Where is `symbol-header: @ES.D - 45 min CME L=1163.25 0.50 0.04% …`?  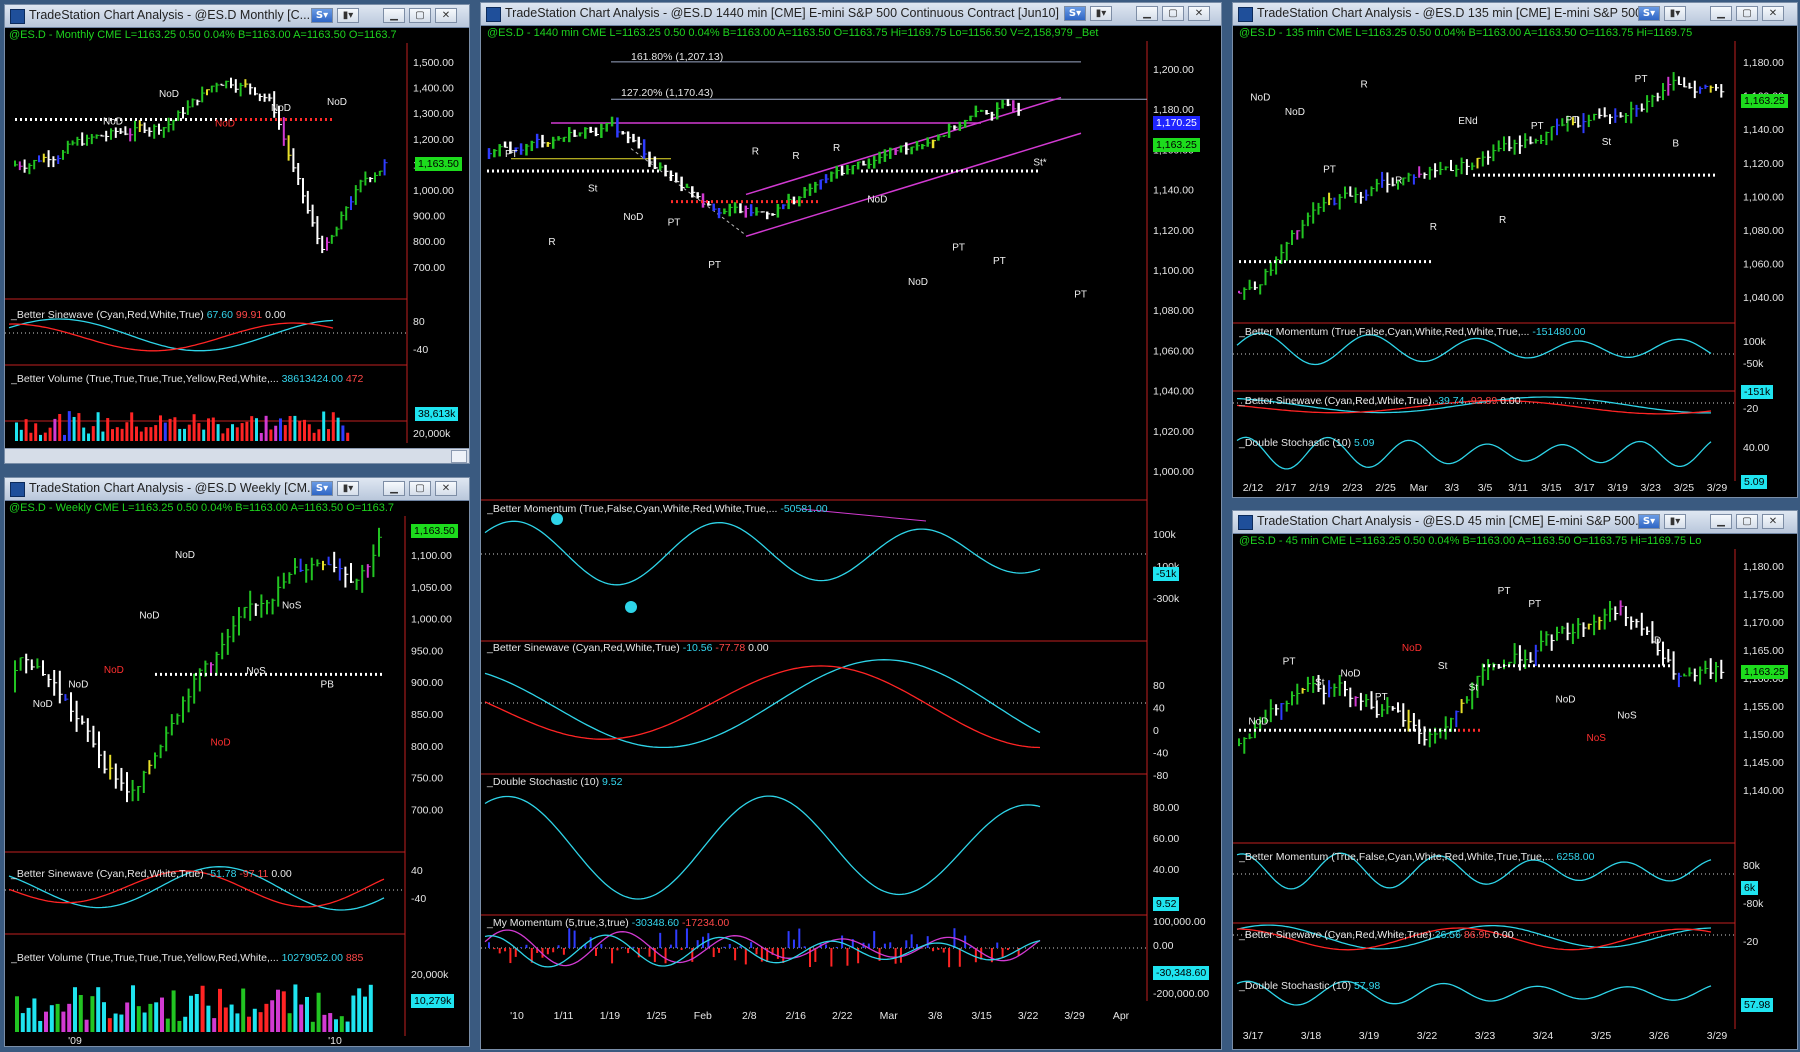 symbol-header: @ES.D - 45 min CME L=1163.25 0.50 0.04% … is located at coordinates (1470, 541).